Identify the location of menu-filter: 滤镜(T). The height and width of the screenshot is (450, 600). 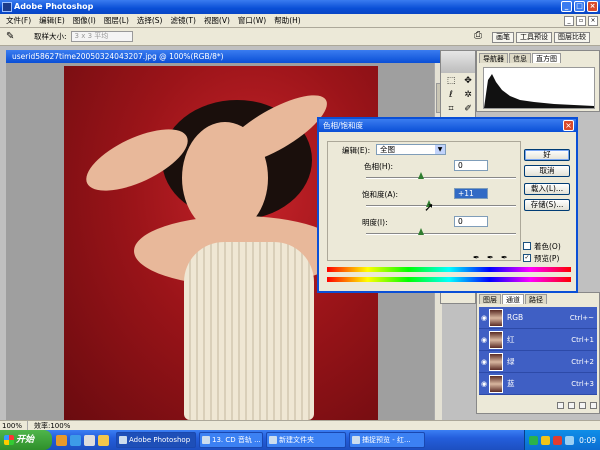
(183, 20).